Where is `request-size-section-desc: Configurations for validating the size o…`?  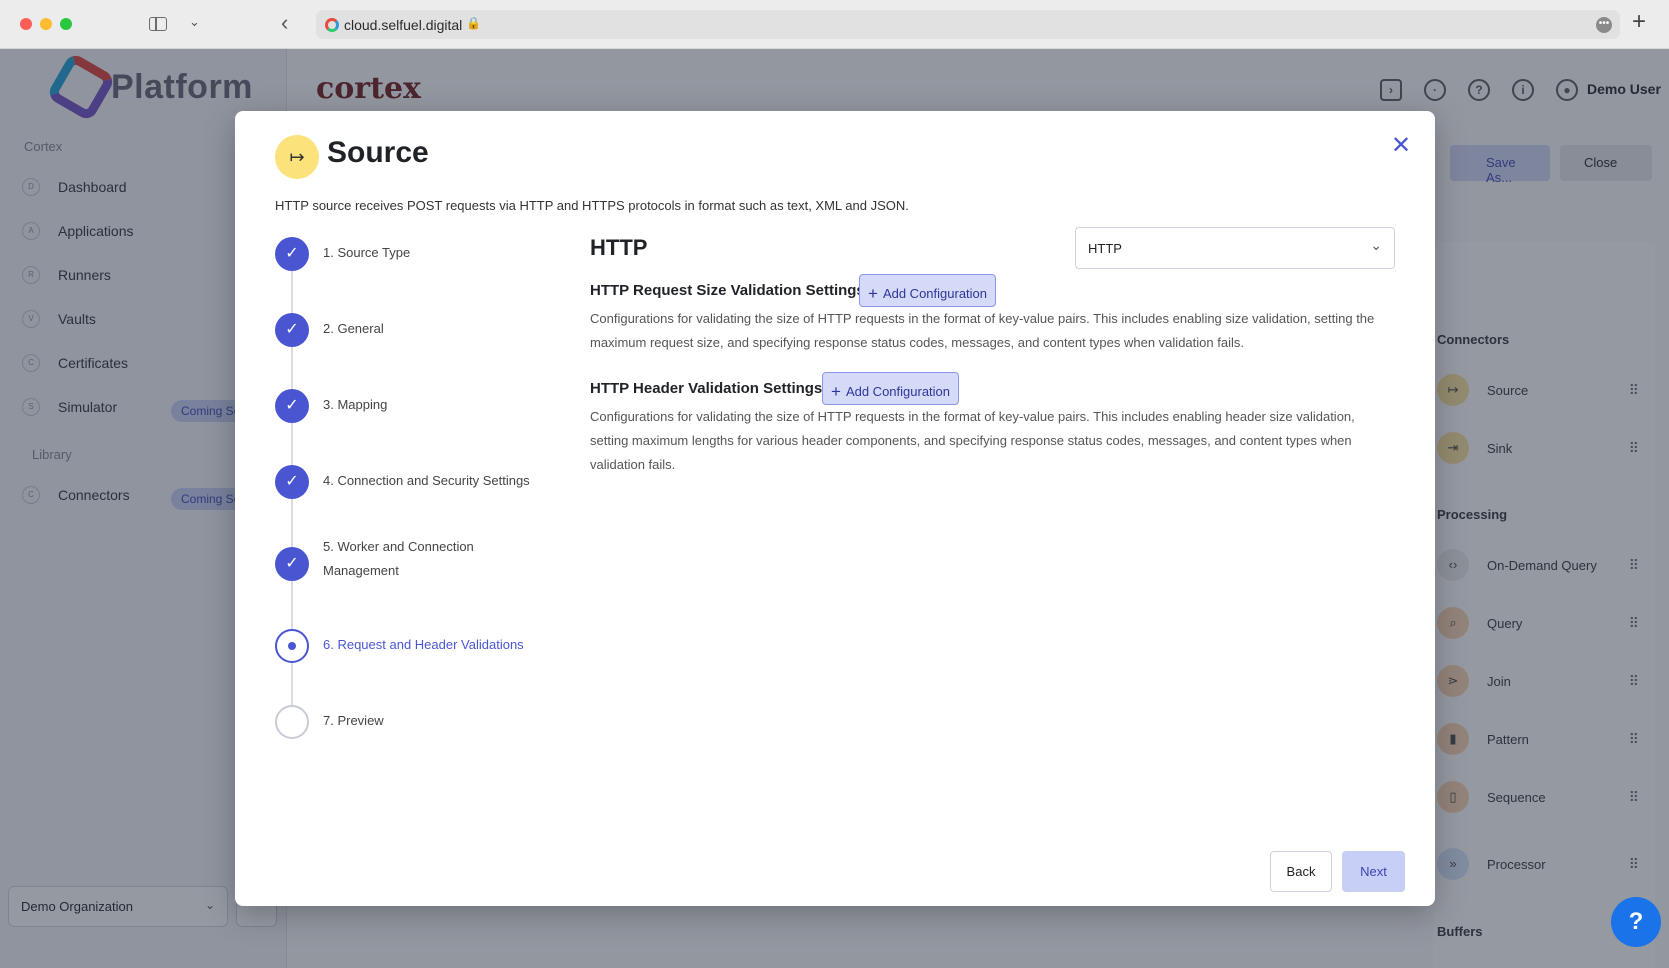 request-size-section-desc: Configurations for validating the size o… is located at coordinates (982, 330).